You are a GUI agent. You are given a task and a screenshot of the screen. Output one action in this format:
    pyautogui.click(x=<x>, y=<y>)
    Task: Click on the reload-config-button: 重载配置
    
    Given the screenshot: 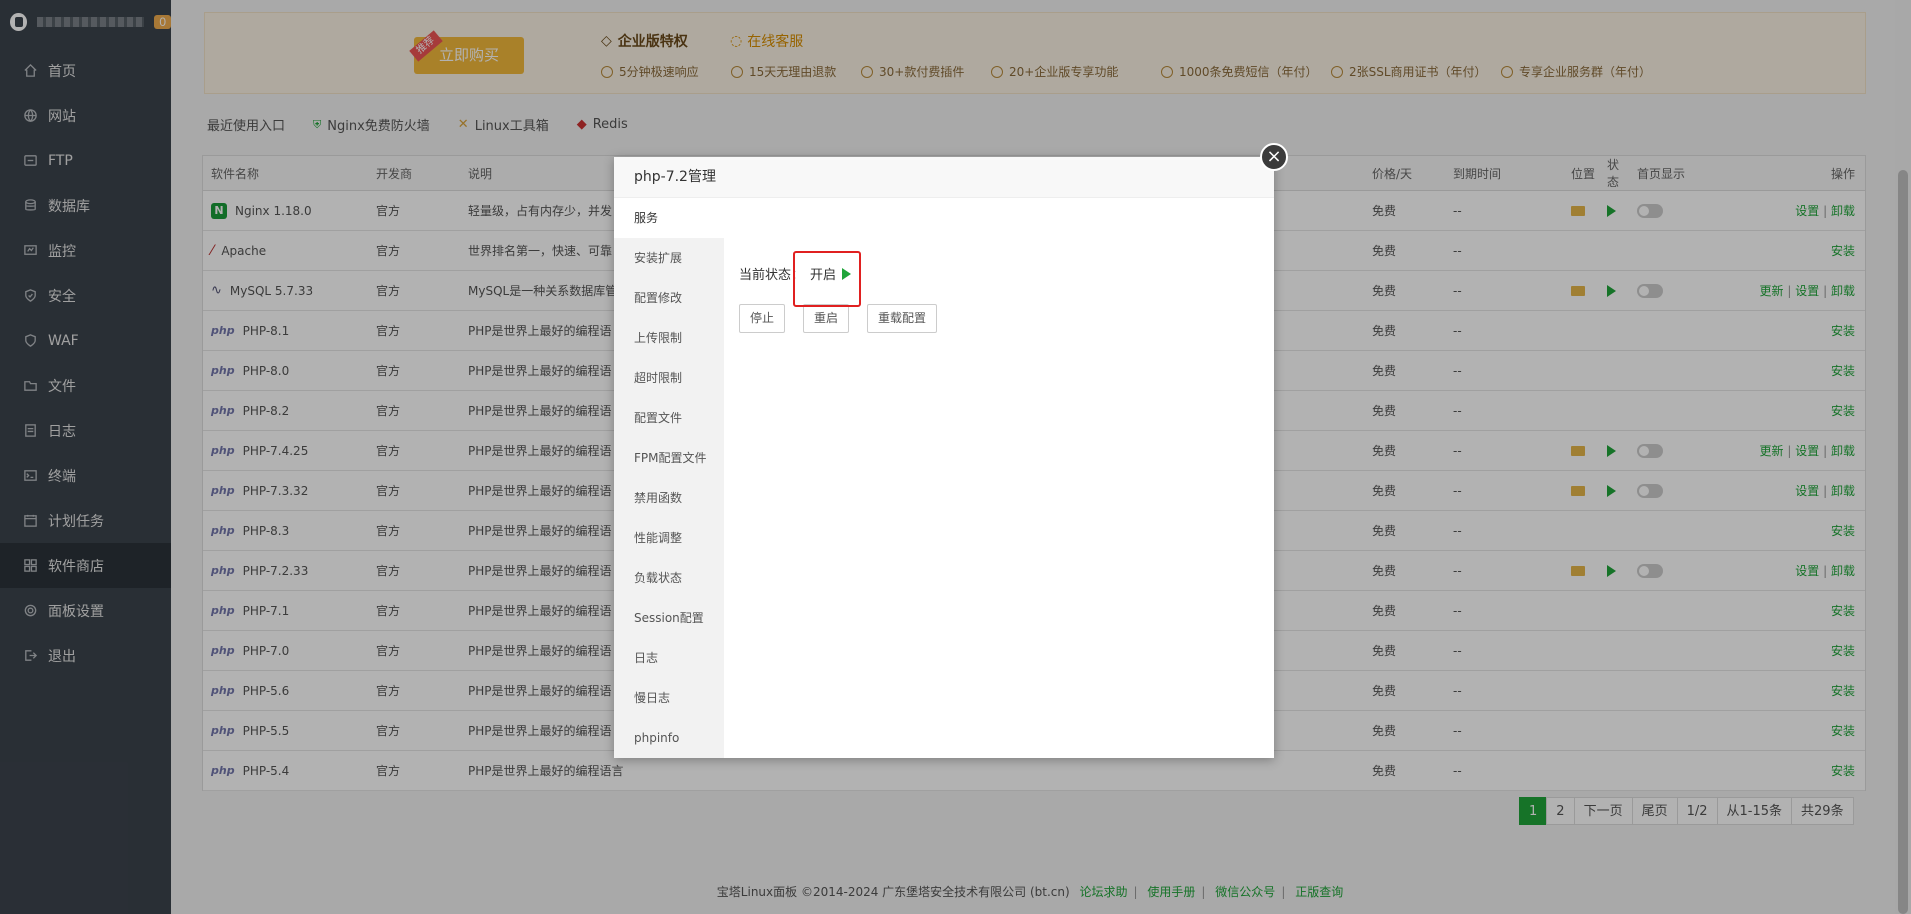 What is the action you would take?
    pyautogui.click(x=902, y=318)
    